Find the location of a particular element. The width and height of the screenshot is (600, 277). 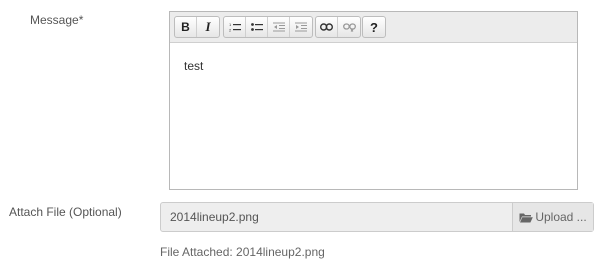

link-icon is located at coordinates (326, 27).